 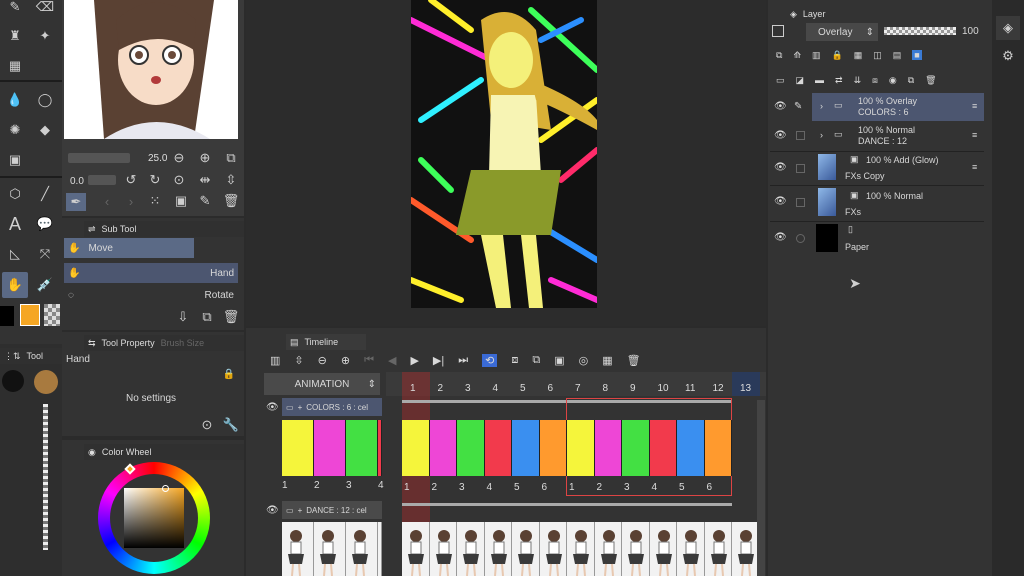 What do you see at coordinates (45, 130) in the screenshot?
I see `bucket-icon: ◆` at bounding box center [45, 130].